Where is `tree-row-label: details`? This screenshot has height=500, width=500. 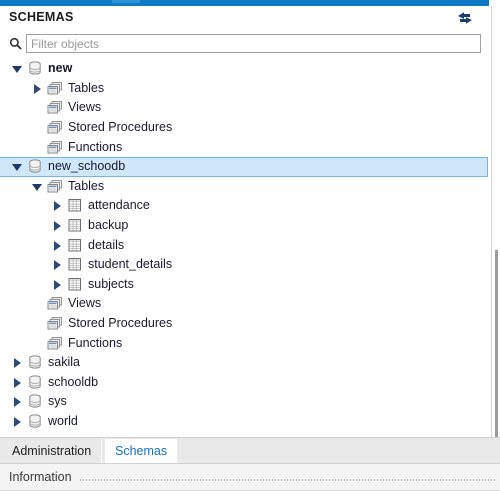
tree-row-label: details is located at coordinates (106, 244).